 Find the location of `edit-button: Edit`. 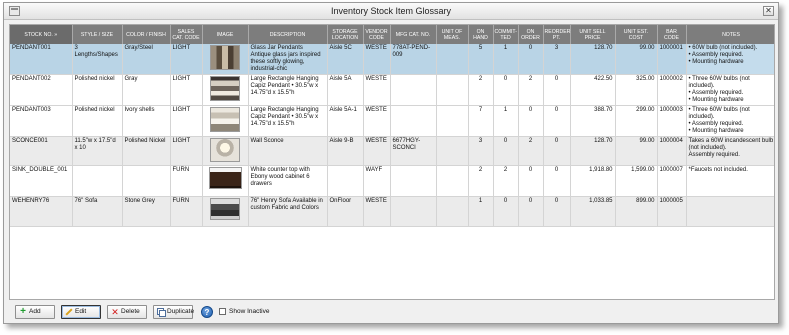

edit-button: Edit is located at coordinates (81, 312).